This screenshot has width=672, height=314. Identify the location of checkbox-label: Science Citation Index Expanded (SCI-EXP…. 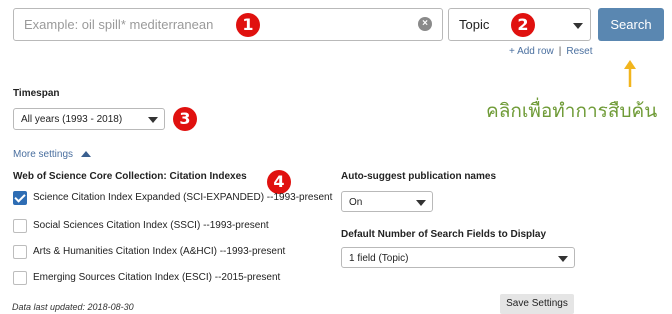
(183, 197).